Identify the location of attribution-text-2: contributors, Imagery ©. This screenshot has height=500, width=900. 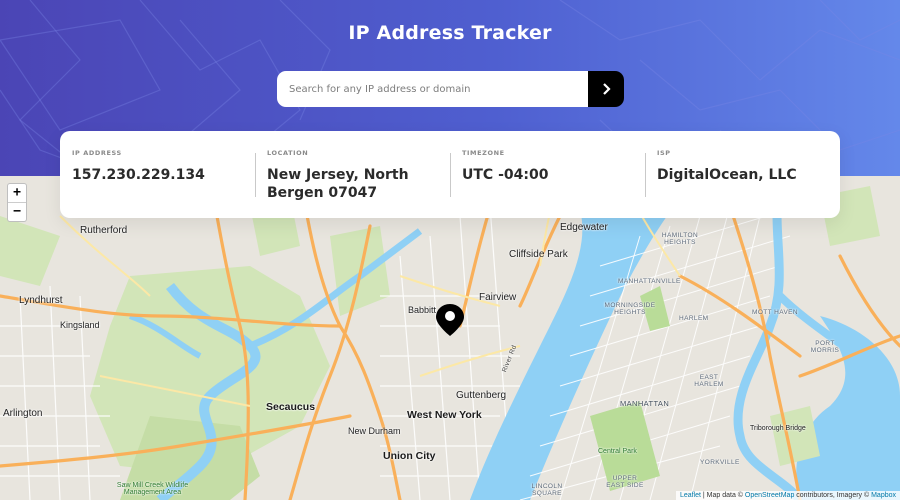
(833, 495).